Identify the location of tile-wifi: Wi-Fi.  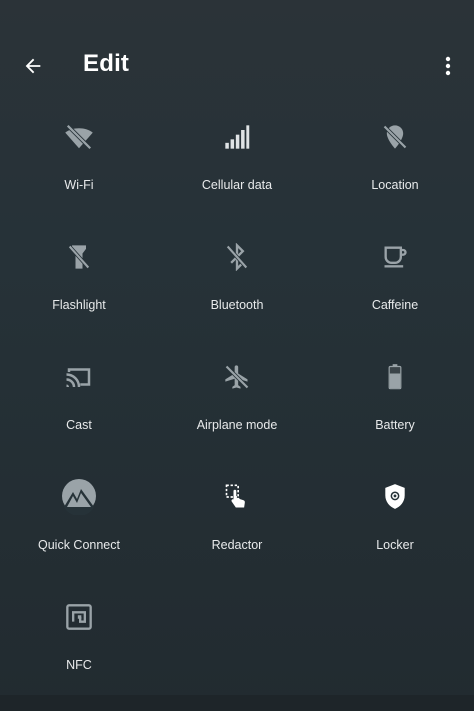
(79, 150).